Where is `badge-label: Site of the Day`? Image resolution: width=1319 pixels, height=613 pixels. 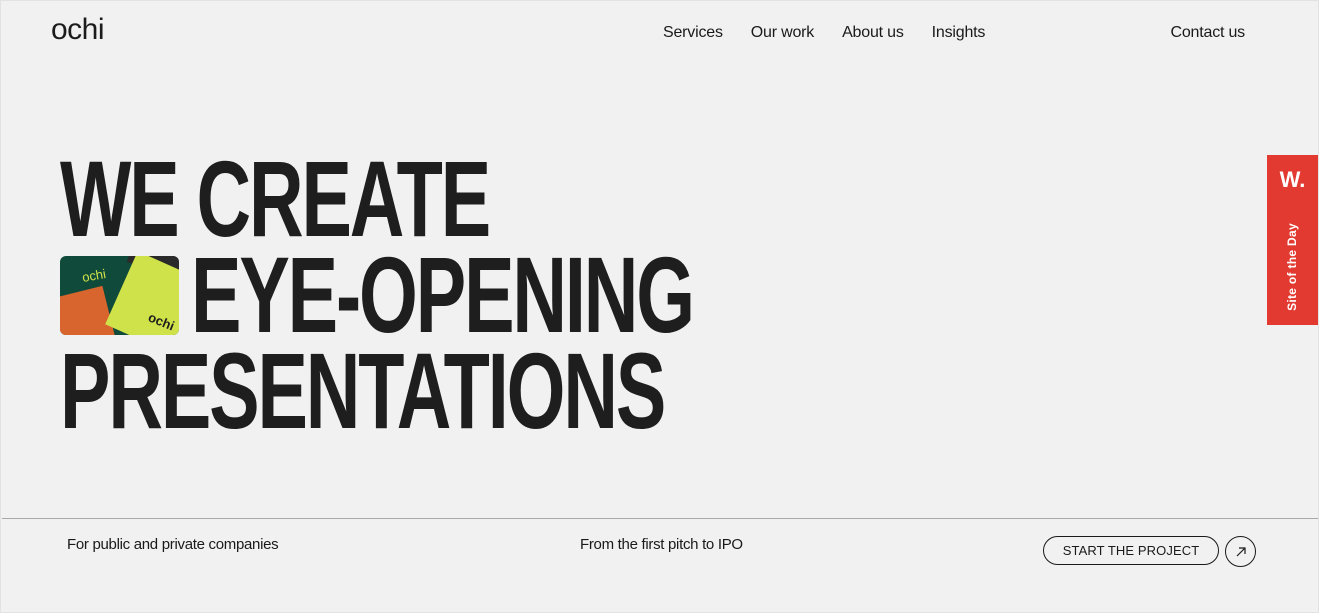
badge-label: Site of the Day is located at coordinates (1292, 267).